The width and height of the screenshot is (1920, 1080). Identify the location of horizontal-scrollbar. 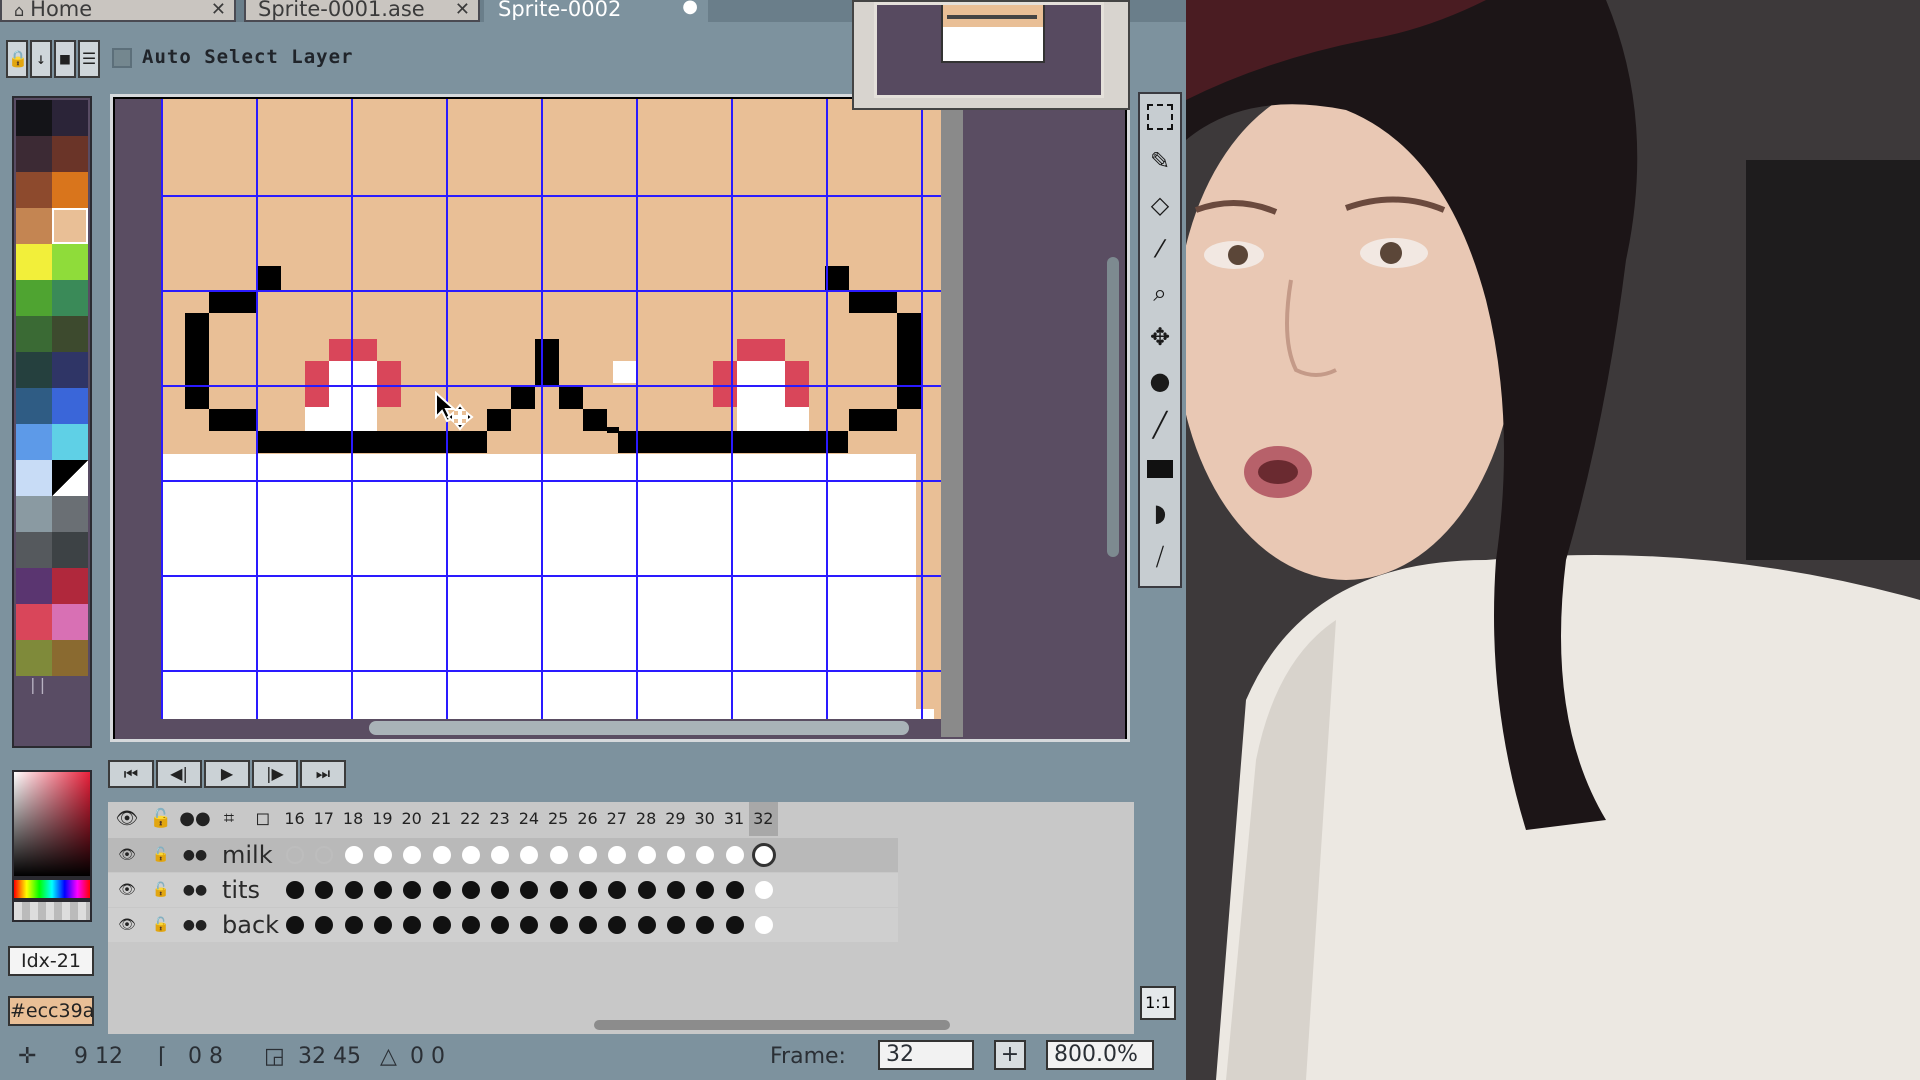
(639, 728).